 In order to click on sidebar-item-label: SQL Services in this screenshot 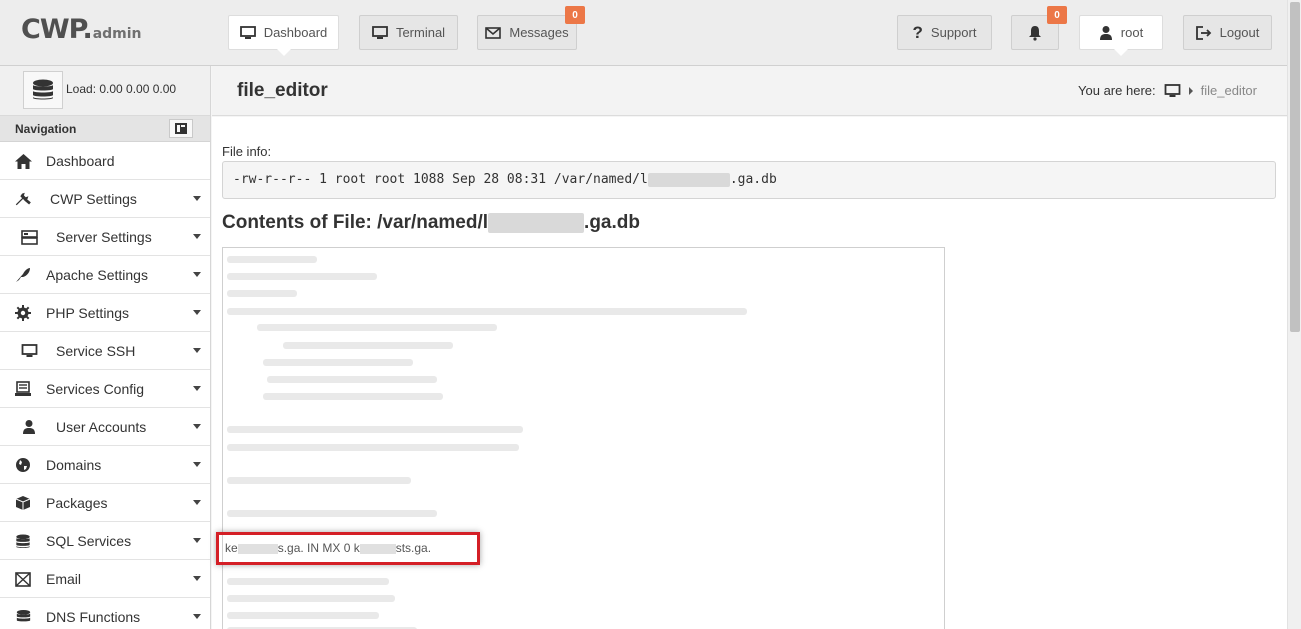, I will do `click(89, 541)`.